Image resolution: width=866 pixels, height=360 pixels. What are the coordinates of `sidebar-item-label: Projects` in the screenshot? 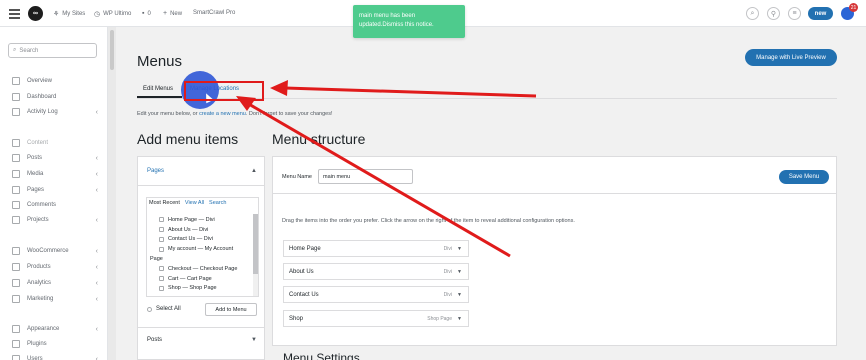 It's located at (38, 220).